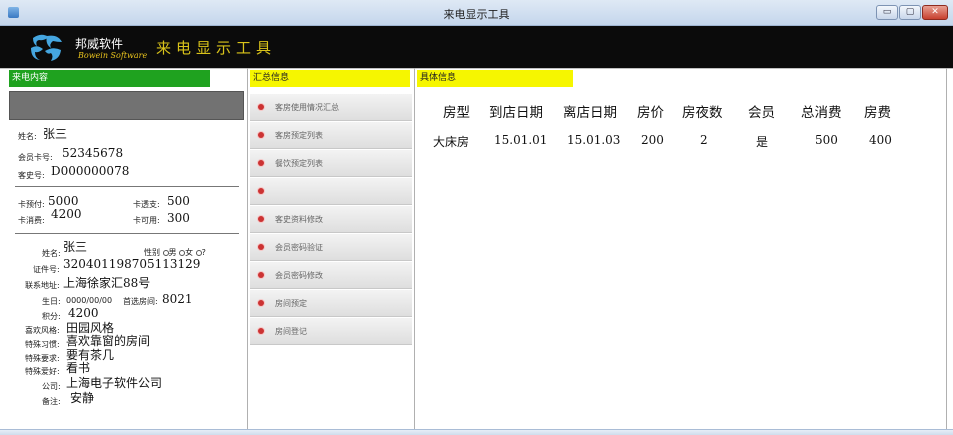  I want to click on room-pref-value: 8021, so click(177, 299).